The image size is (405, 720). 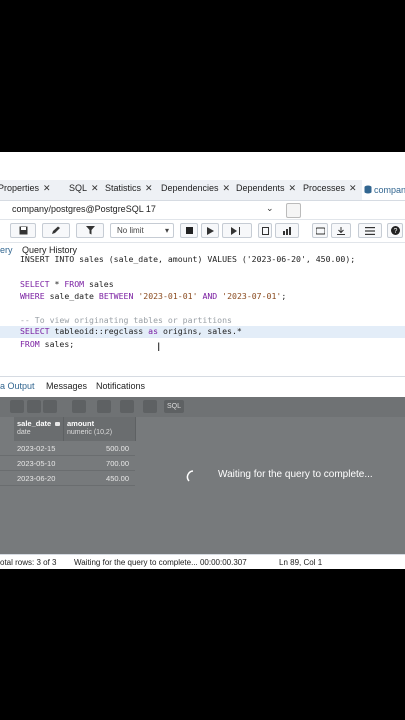 I want to click on chart-button, so click(x=287, y=230).